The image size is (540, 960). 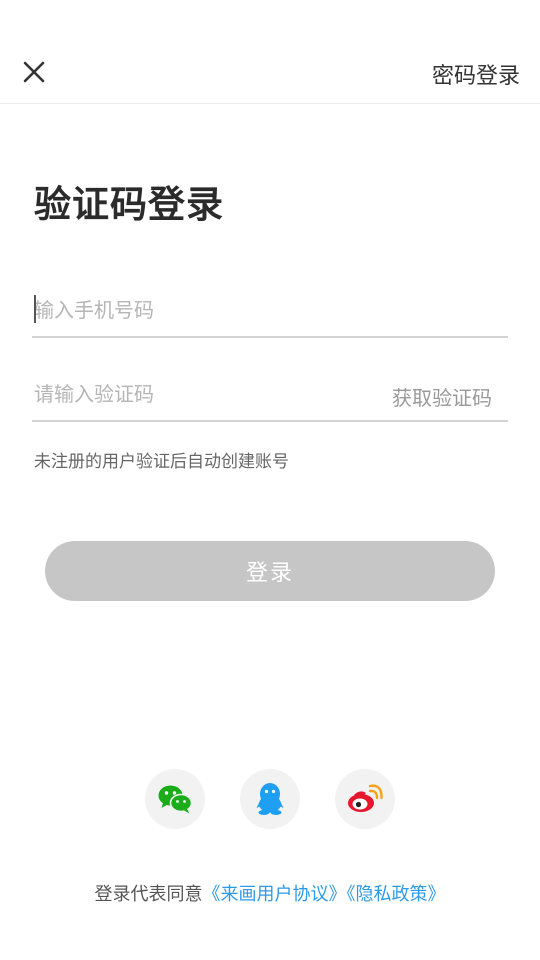 What do you see at coordinates (396, 894) in the screenshot?
I see `privacy-policy-link: 《隐私政策》` at bounding box center [396, 894].